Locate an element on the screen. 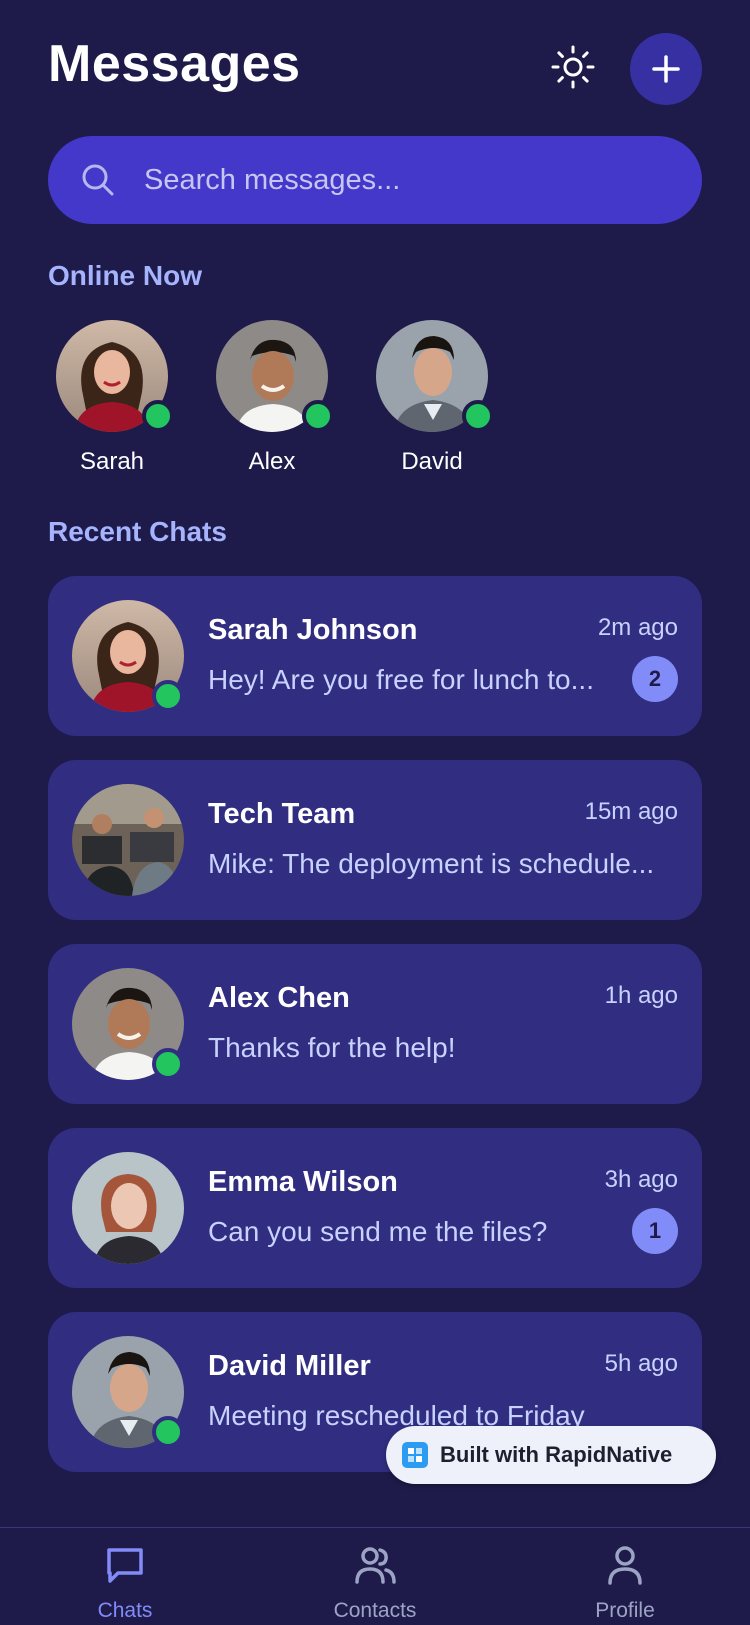 The image size is (750, 1625). chat-time: 1h ago is located at coordinates (641, 995).